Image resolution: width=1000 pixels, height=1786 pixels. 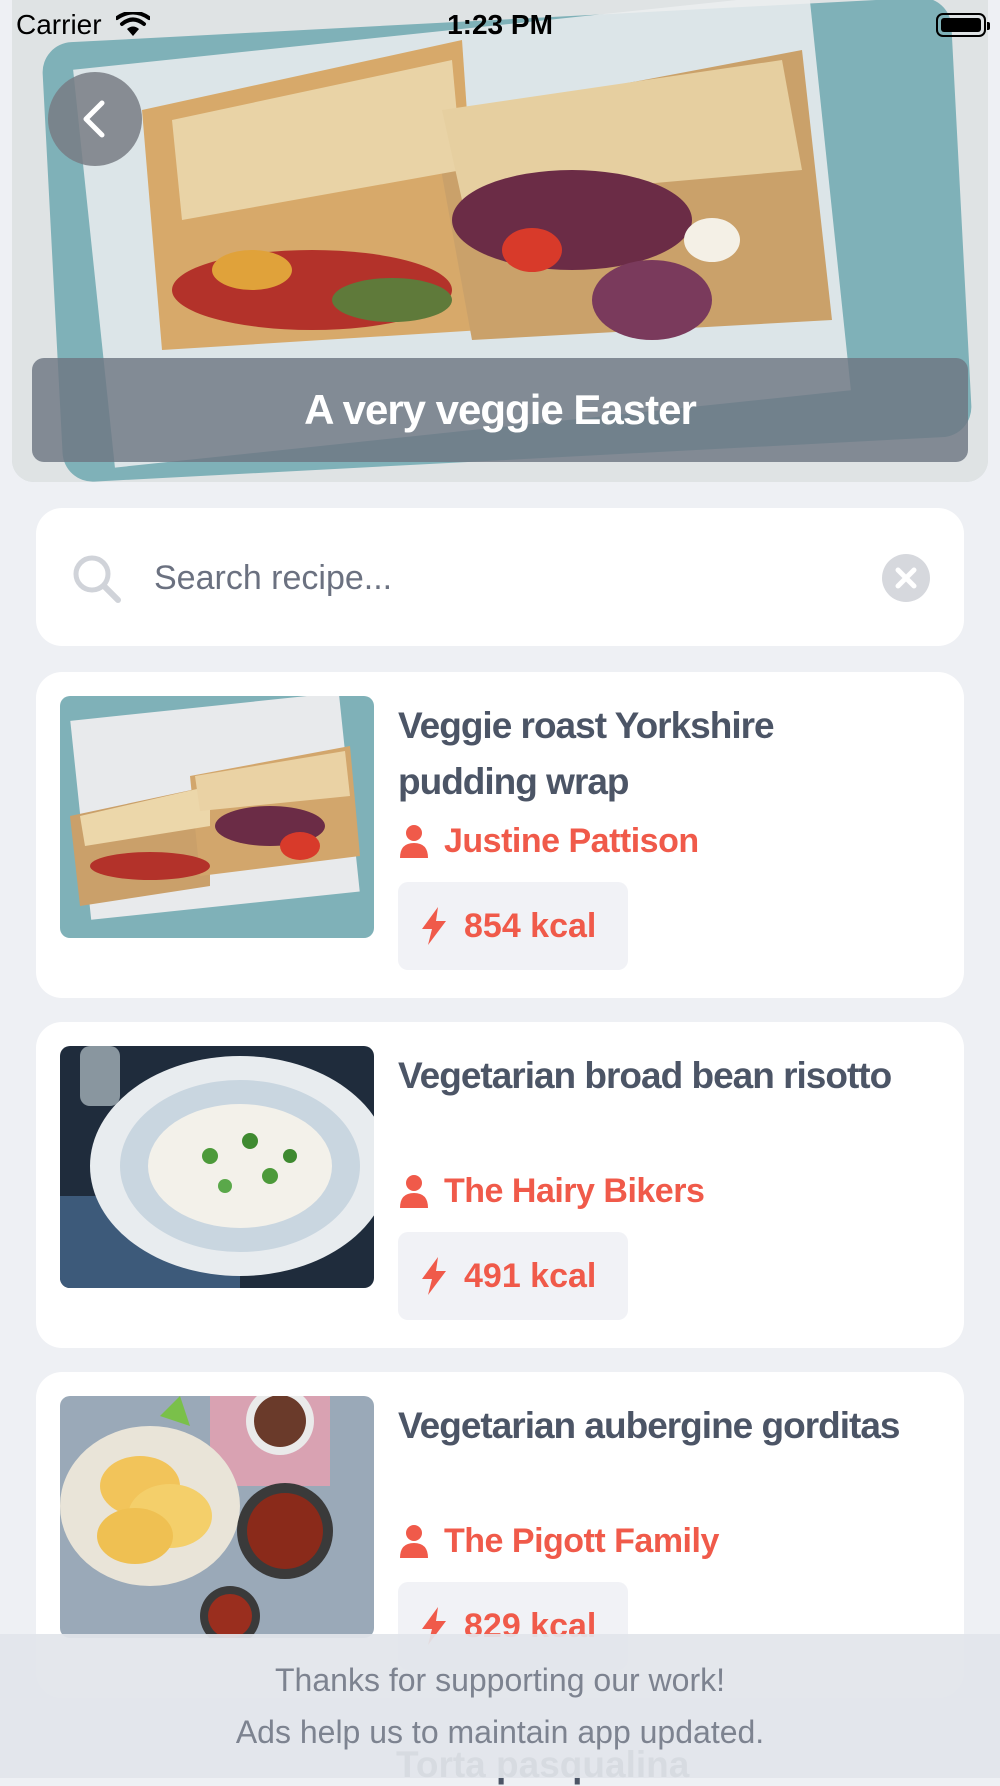 I want to click on recipe-author: The Pigott Family, so click(x=558, y=1541).